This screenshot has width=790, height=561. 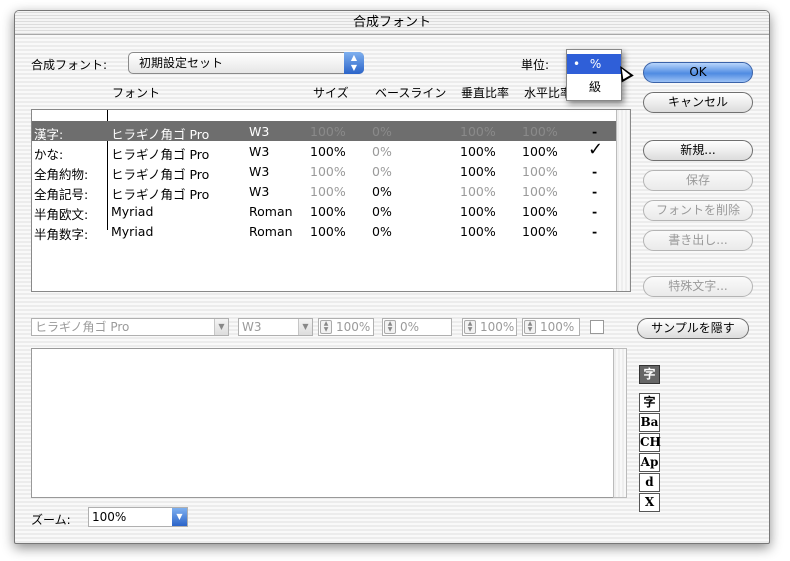 What do you see at coordinates (136, 93) in the screenshot?
I see `header-font: フォント` at bounding box center [136, 93].